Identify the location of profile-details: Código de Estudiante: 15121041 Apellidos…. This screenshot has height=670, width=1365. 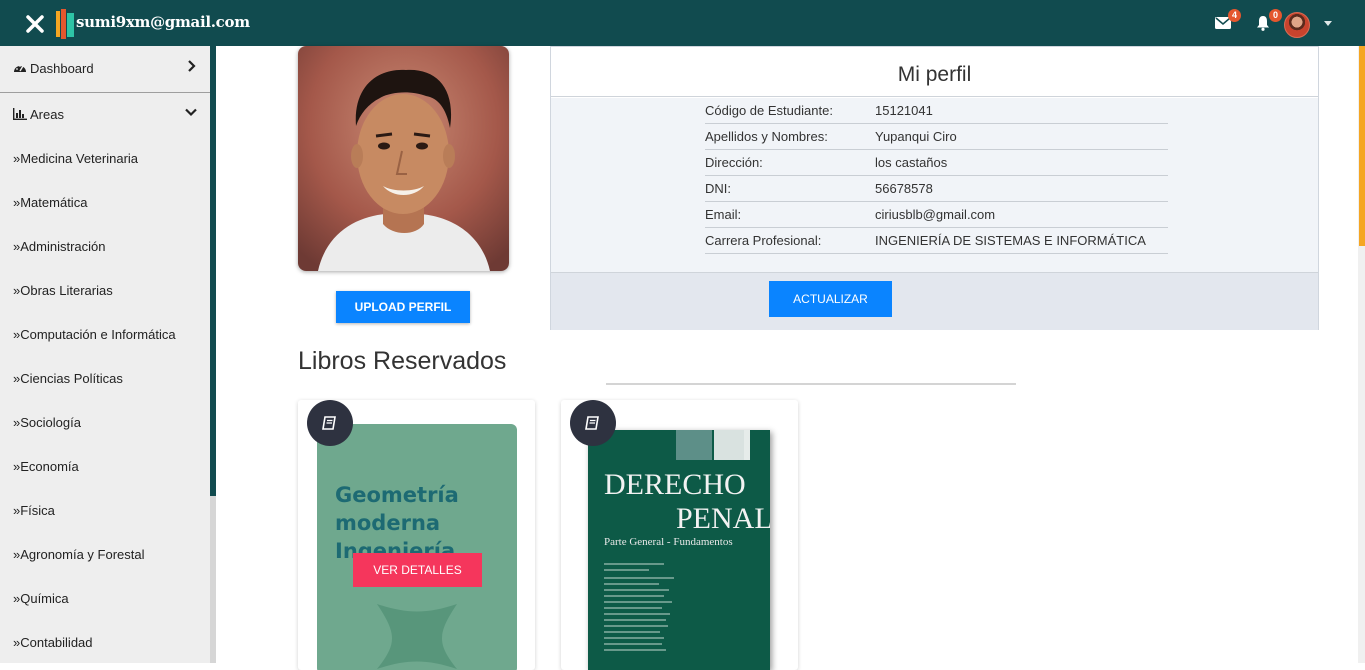
(934, 185).